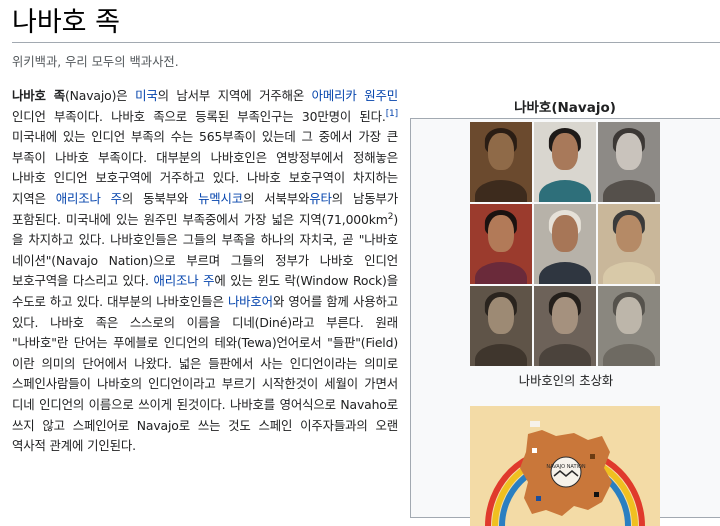 The height and width of the screenshot is (526, 720). Describe the element at coordinates (250, 301) in the screenshot. I see `link-navajo-language: 나바호어` at that location.